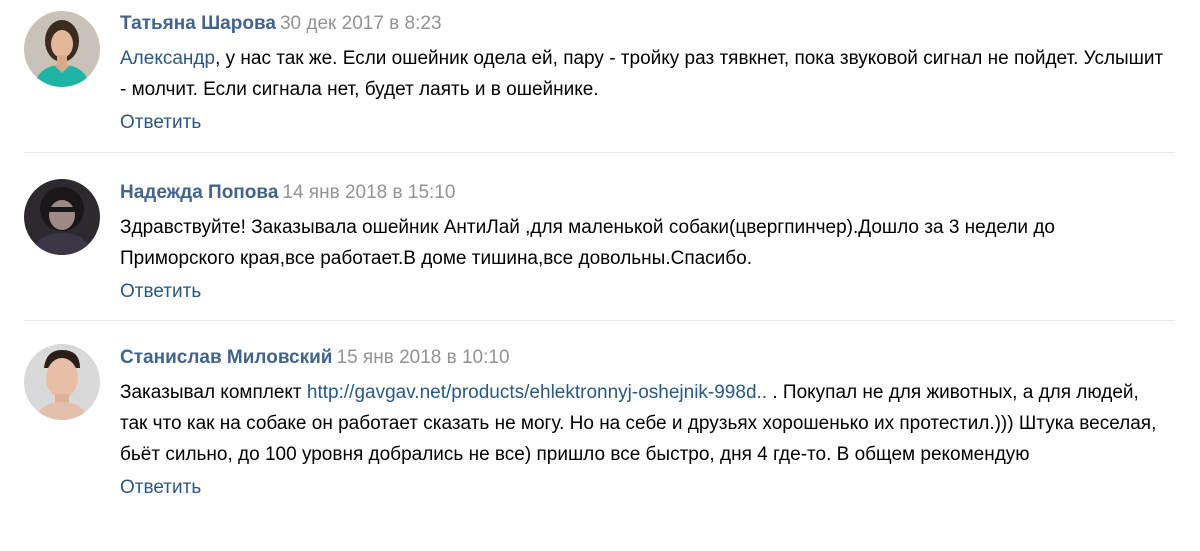 Image resolution: width=1200 pixels, height=551 pixels. I want to click on woman-portrait-avatar-icon, so click(62, 49).